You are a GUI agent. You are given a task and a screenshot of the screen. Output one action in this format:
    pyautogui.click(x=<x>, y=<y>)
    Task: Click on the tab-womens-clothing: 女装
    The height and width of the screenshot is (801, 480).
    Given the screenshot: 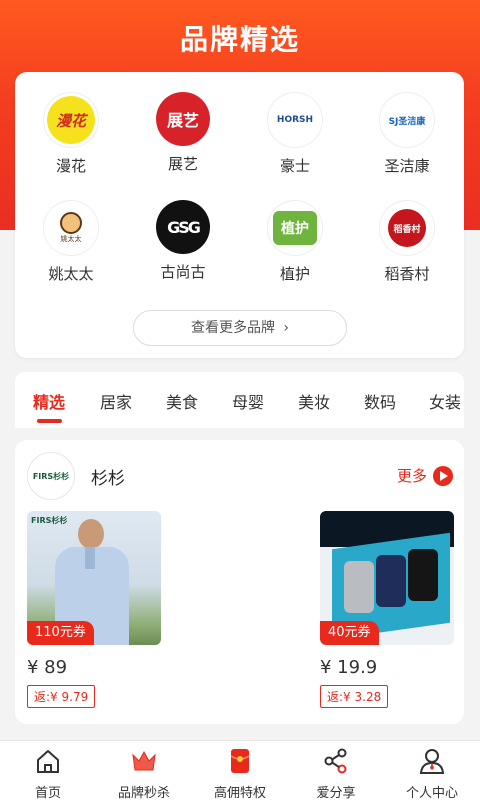 What is the action you would take?
    pyautogui.click(x=445, y=401)
    